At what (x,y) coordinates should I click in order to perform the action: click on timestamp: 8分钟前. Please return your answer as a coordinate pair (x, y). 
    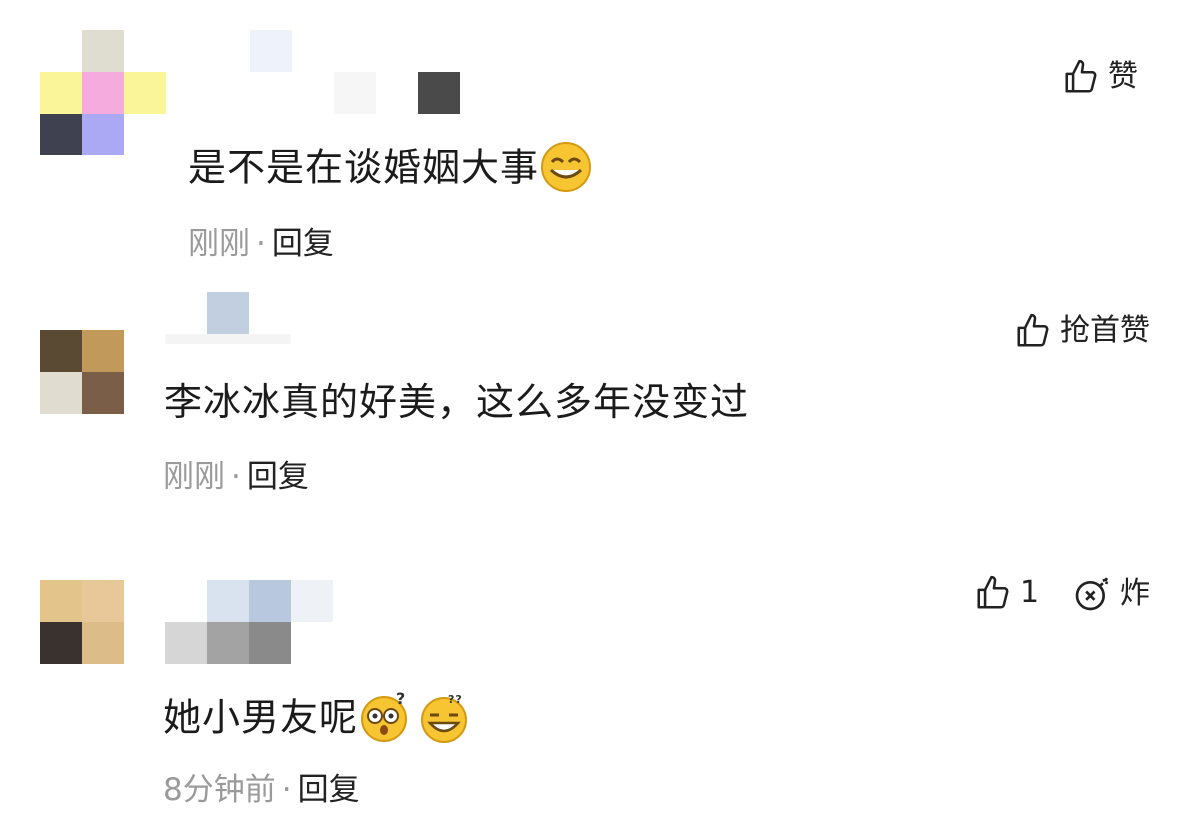
    Looking at the image, I should click on (219, 790).